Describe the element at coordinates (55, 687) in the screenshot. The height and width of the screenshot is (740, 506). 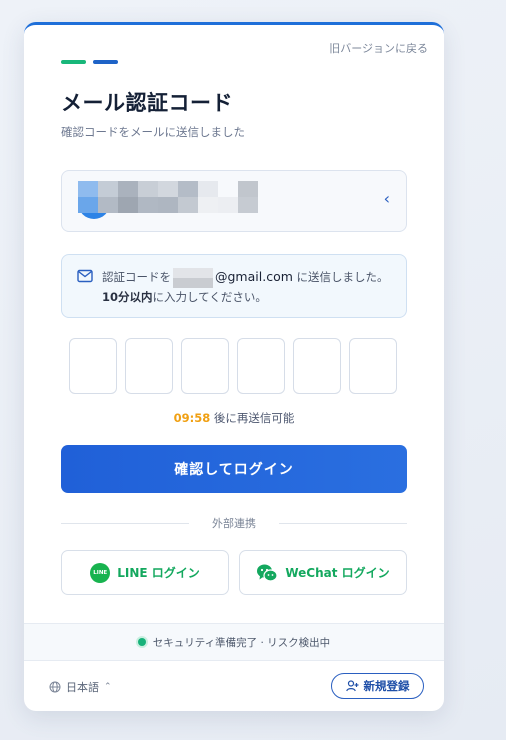
I see `globe-icon` at that location.